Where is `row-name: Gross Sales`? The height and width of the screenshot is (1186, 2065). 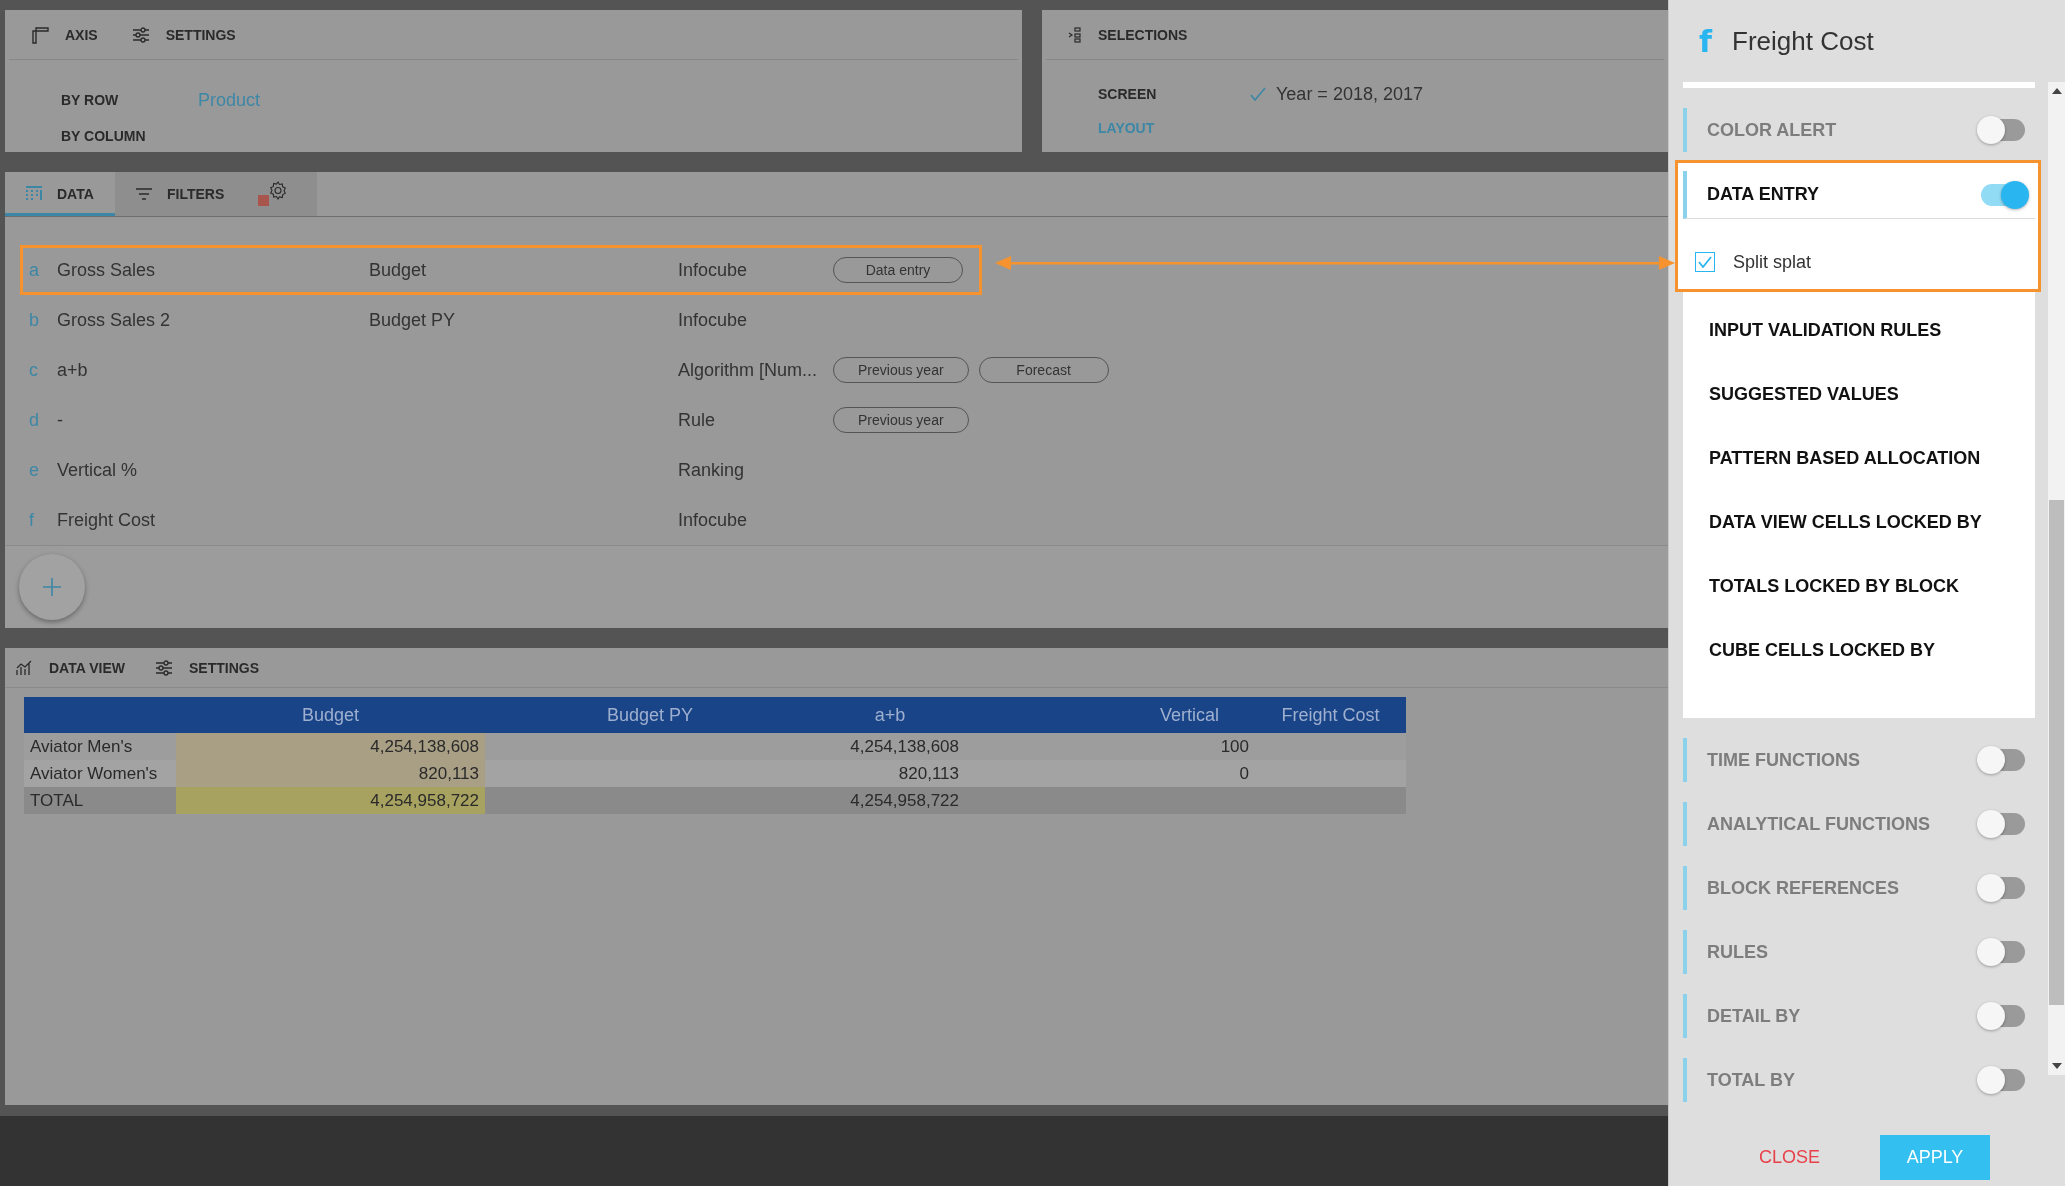
row-name: Gross Sales is located at coordinates (213, 270).